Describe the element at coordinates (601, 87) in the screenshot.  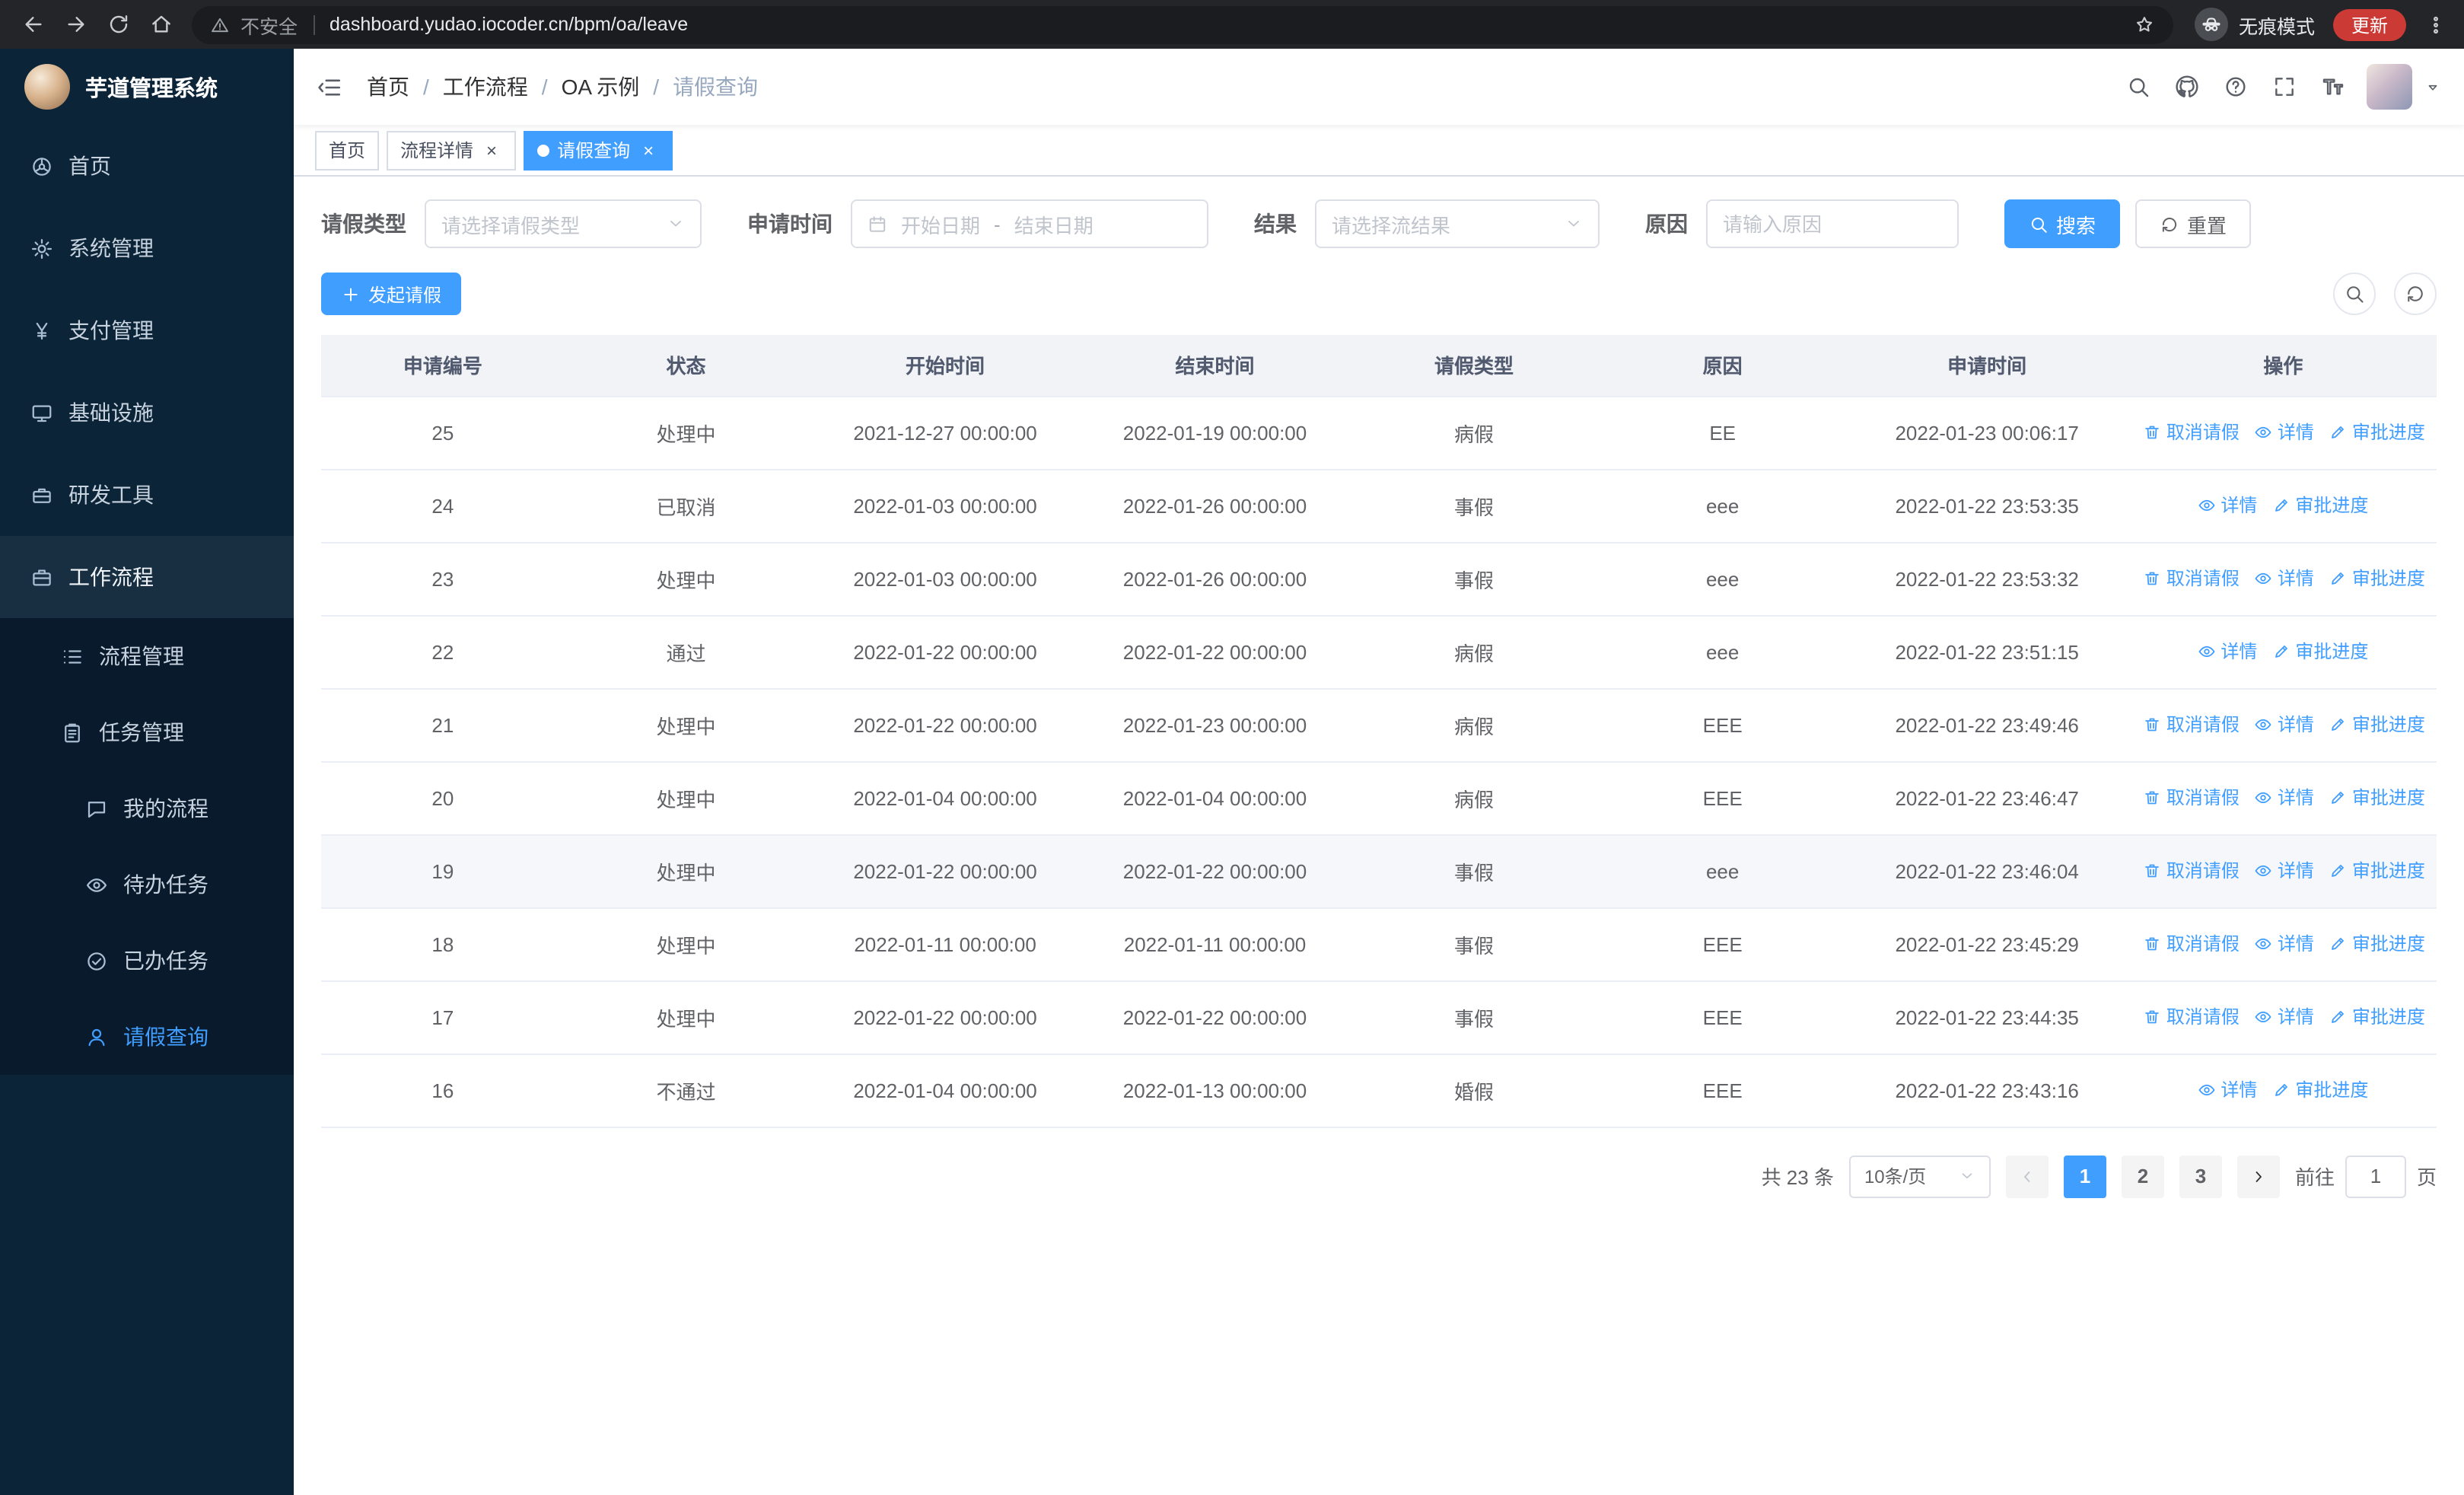
I see `breadcrumb-item: OA 示例` at that location.